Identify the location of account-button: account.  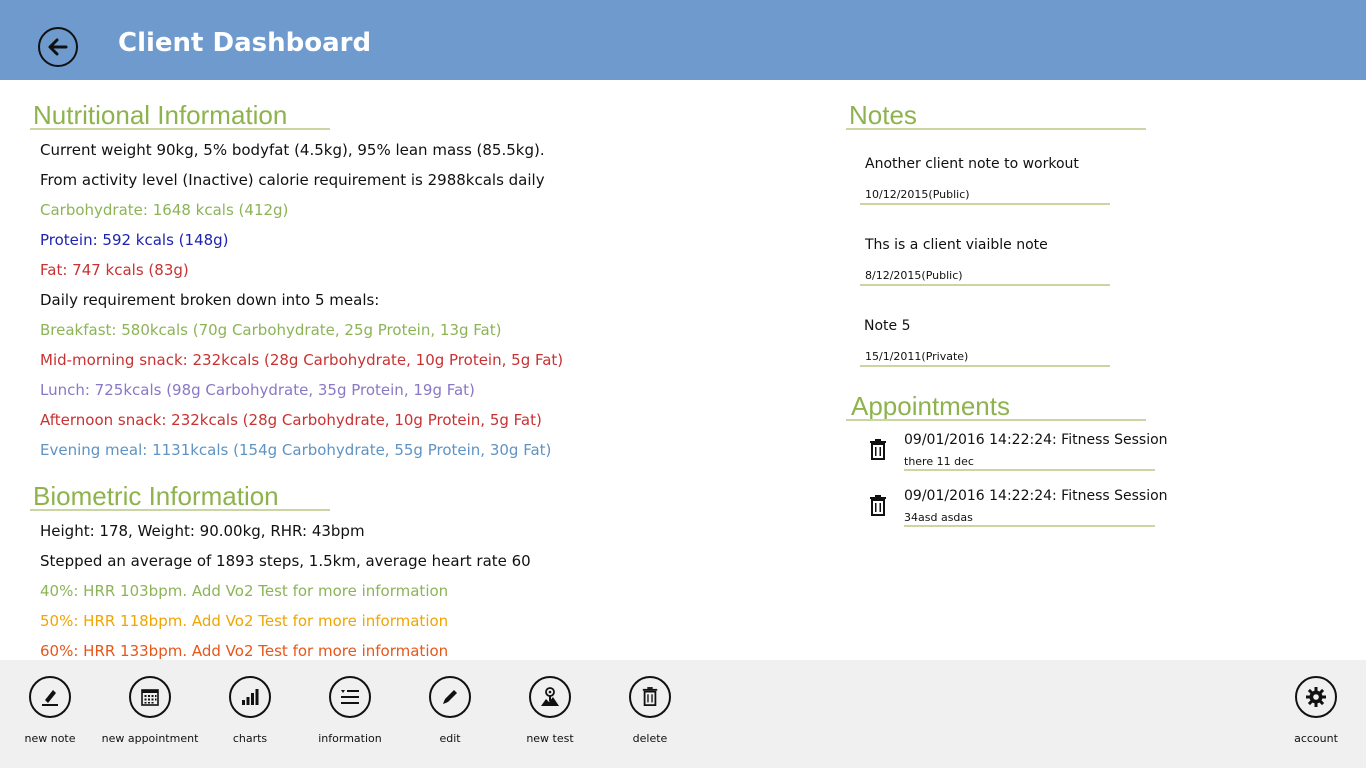
(1316, 711).